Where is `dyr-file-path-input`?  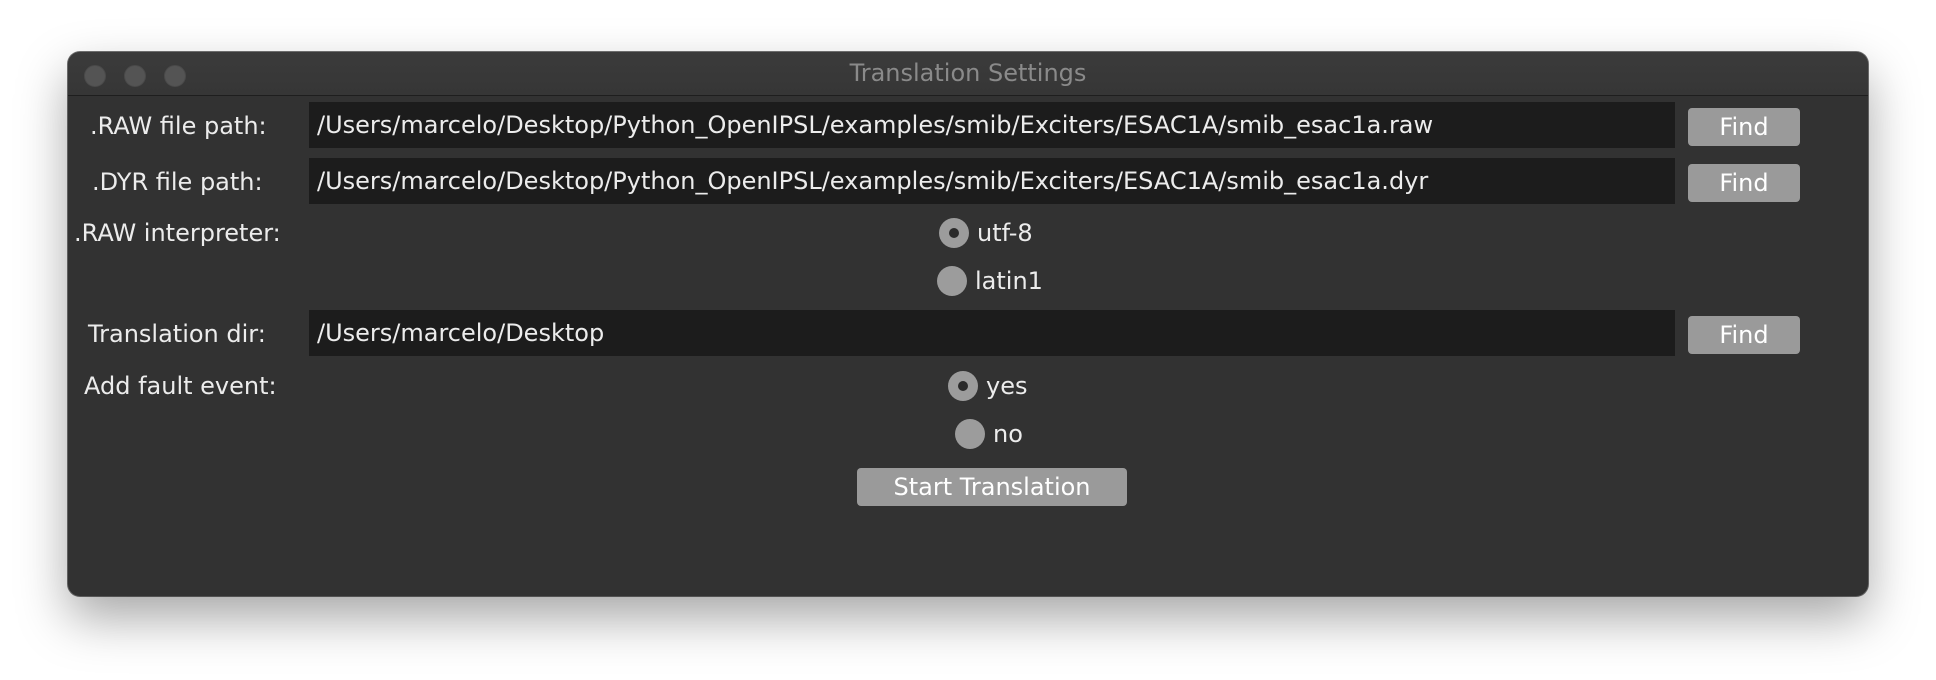 dyr-file-path-input is located at coordinates (992, 181).